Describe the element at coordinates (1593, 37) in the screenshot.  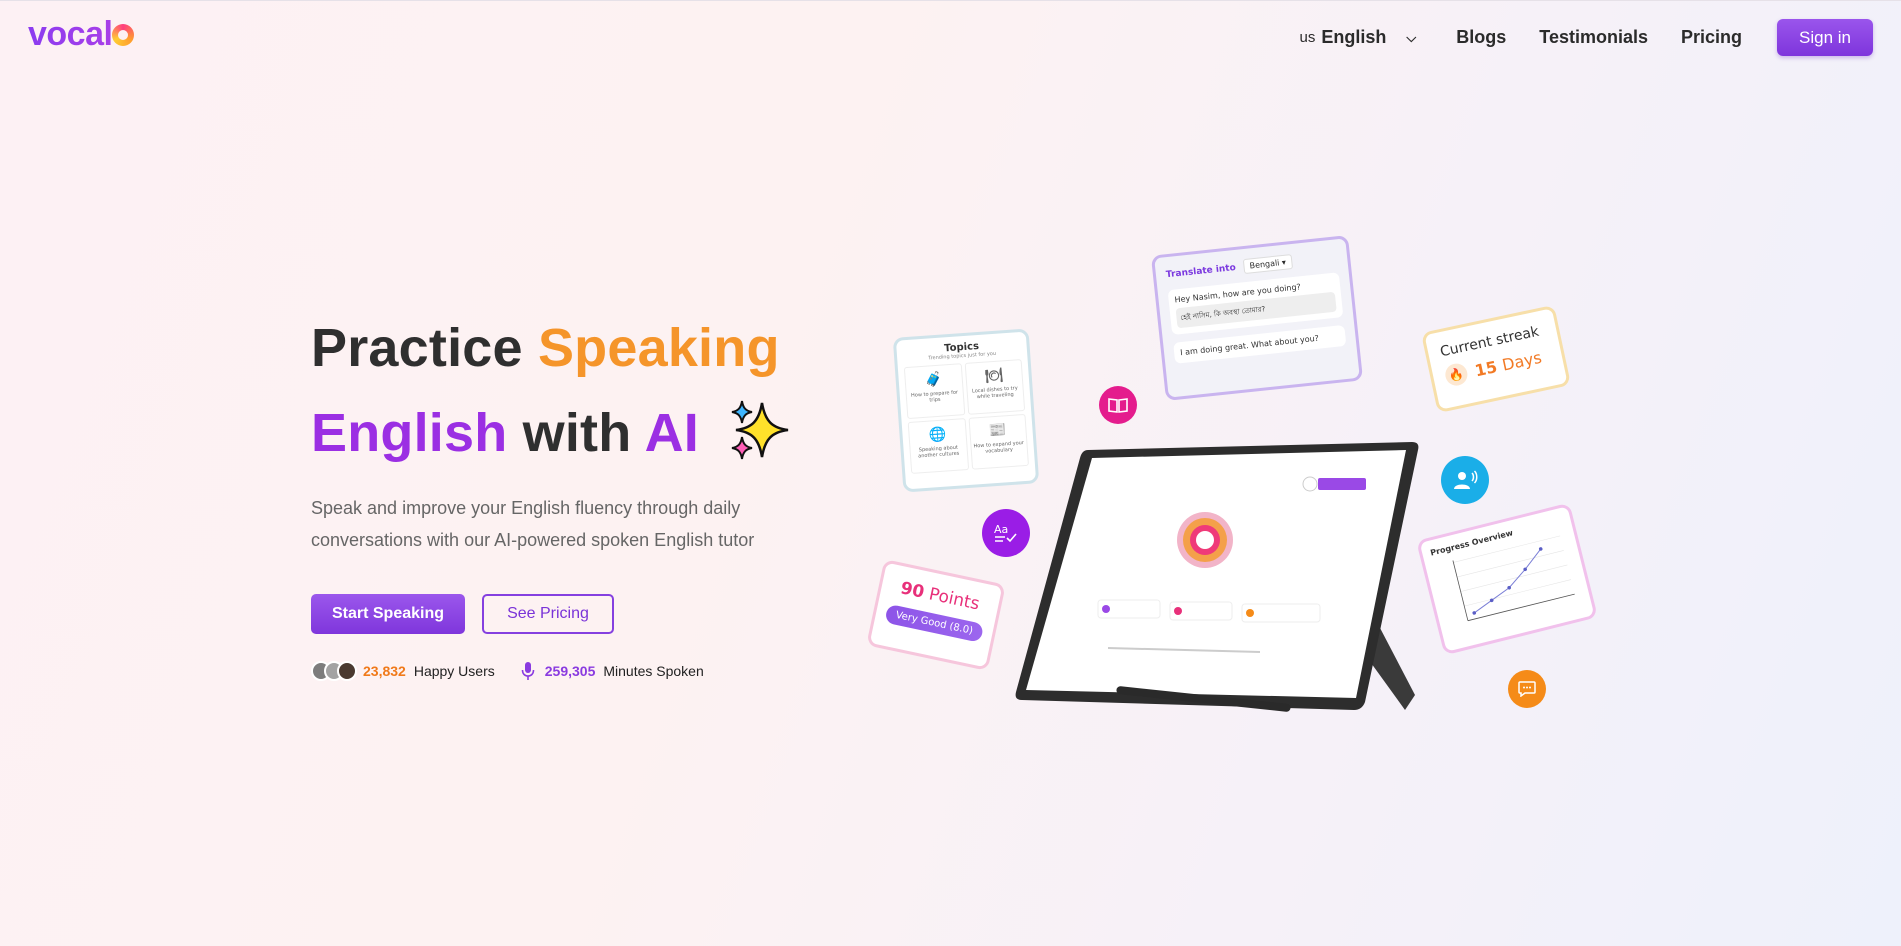
I see `nav-link-testimonials: Testimonials` at that location.